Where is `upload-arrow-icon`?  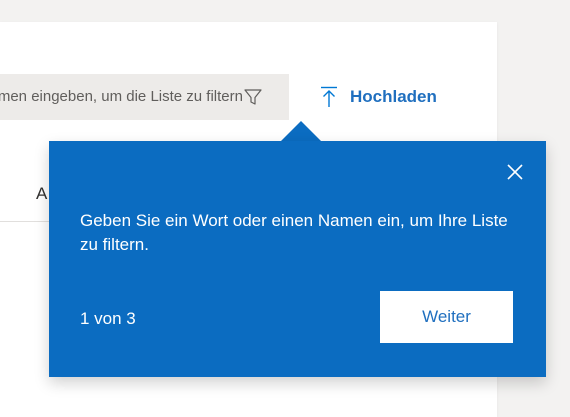
upload-arrow-icon is located at coordinates (329, 96).